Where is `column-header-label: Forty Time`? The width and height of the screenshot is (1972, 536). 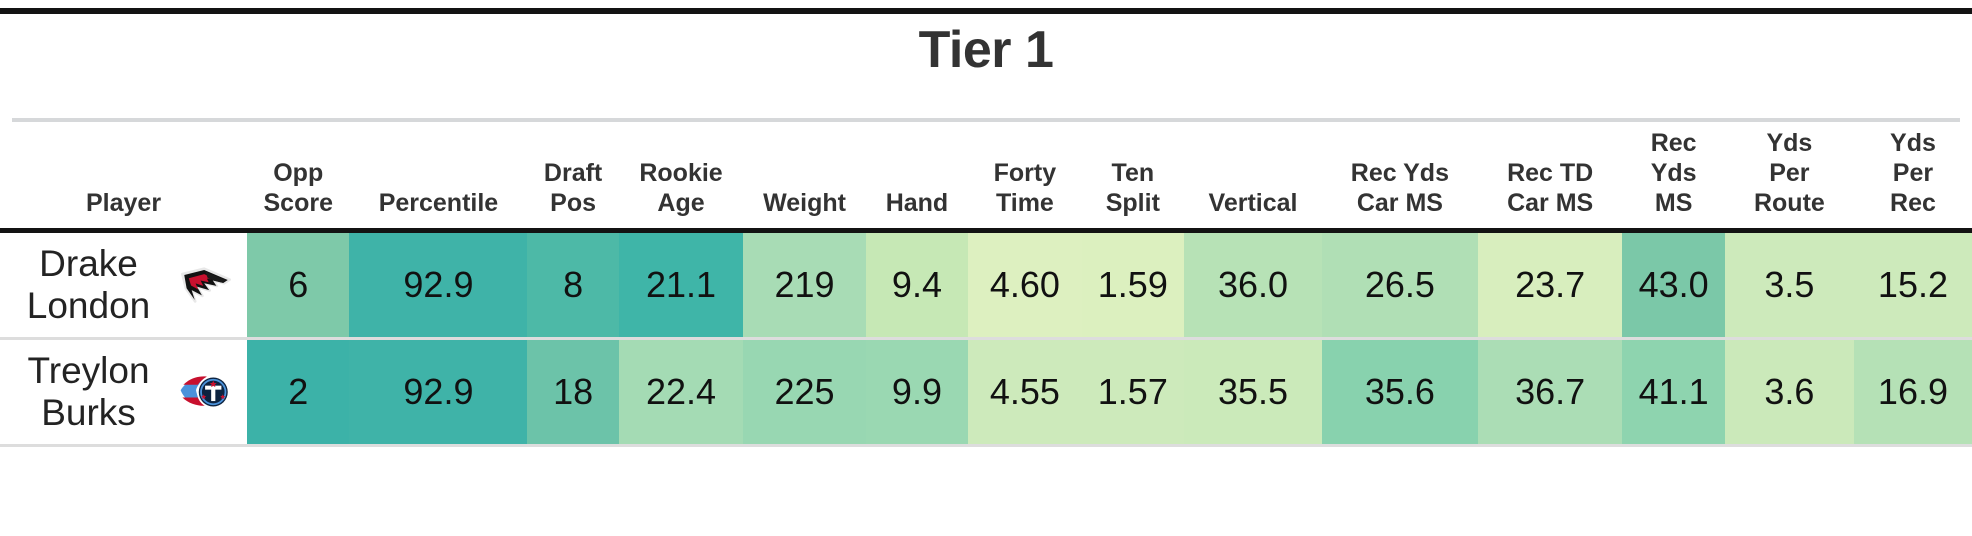
column-header-label: Forty Time is located at coordinates (1025, 188).